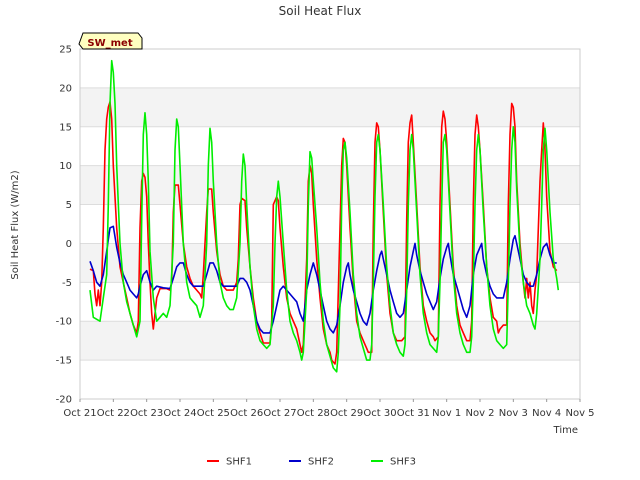  I want to click on badge-label: SW_met, so click(109, 43).